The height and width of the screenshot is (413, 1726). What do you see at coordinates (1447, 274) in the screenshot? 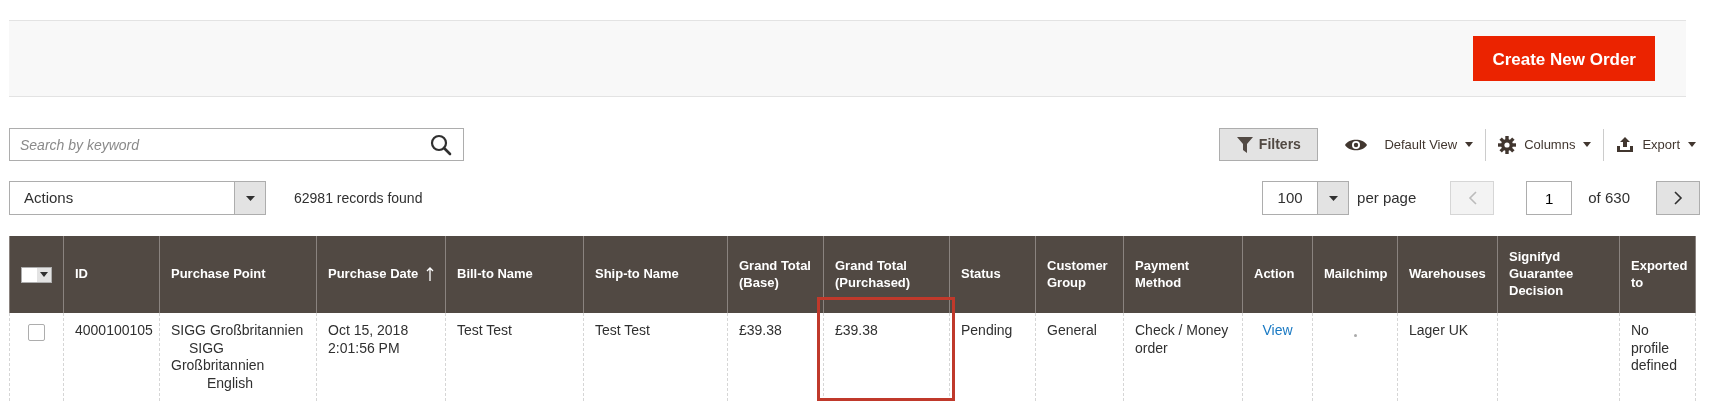
I see `column-header: Warehouses` at bounding box center [1447, 274].